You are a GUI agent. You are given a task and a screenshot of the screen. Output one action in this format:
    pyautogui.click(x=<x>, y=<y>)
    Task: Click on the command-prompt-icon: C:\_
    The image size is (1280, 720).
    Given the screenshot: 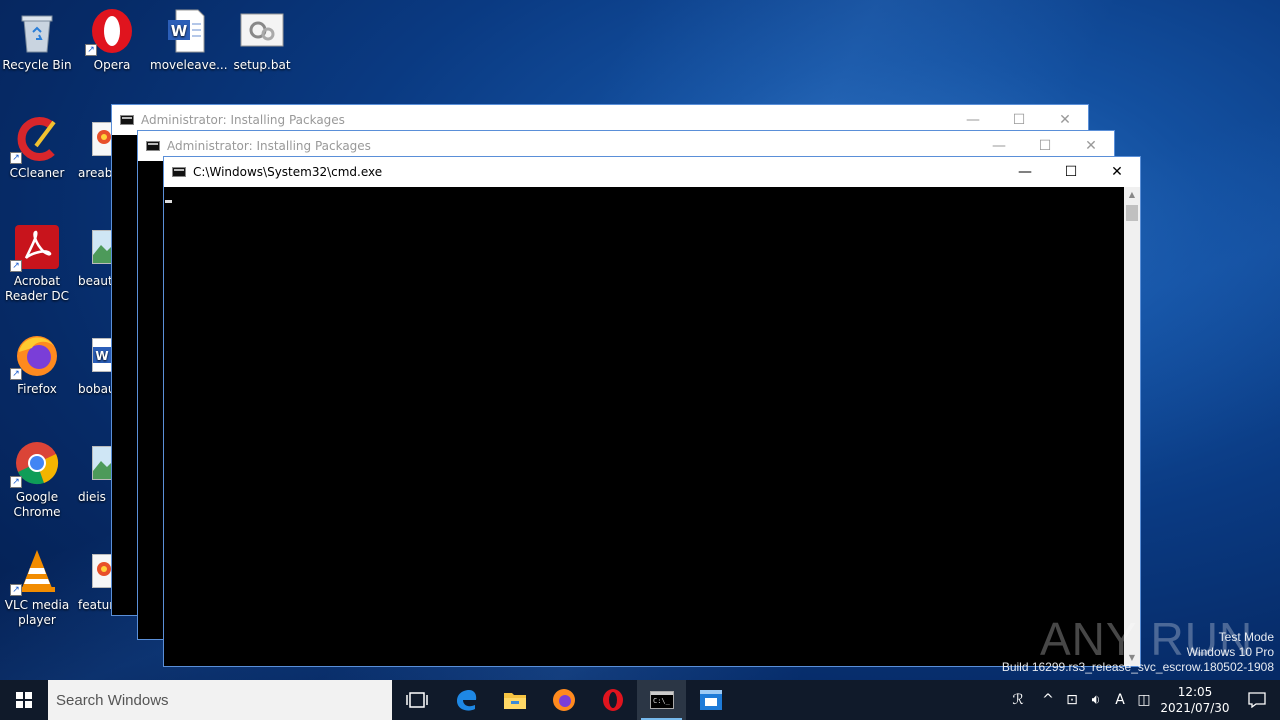 What is the action you would take?
    pyautogui.click(x=661, y=700)
    